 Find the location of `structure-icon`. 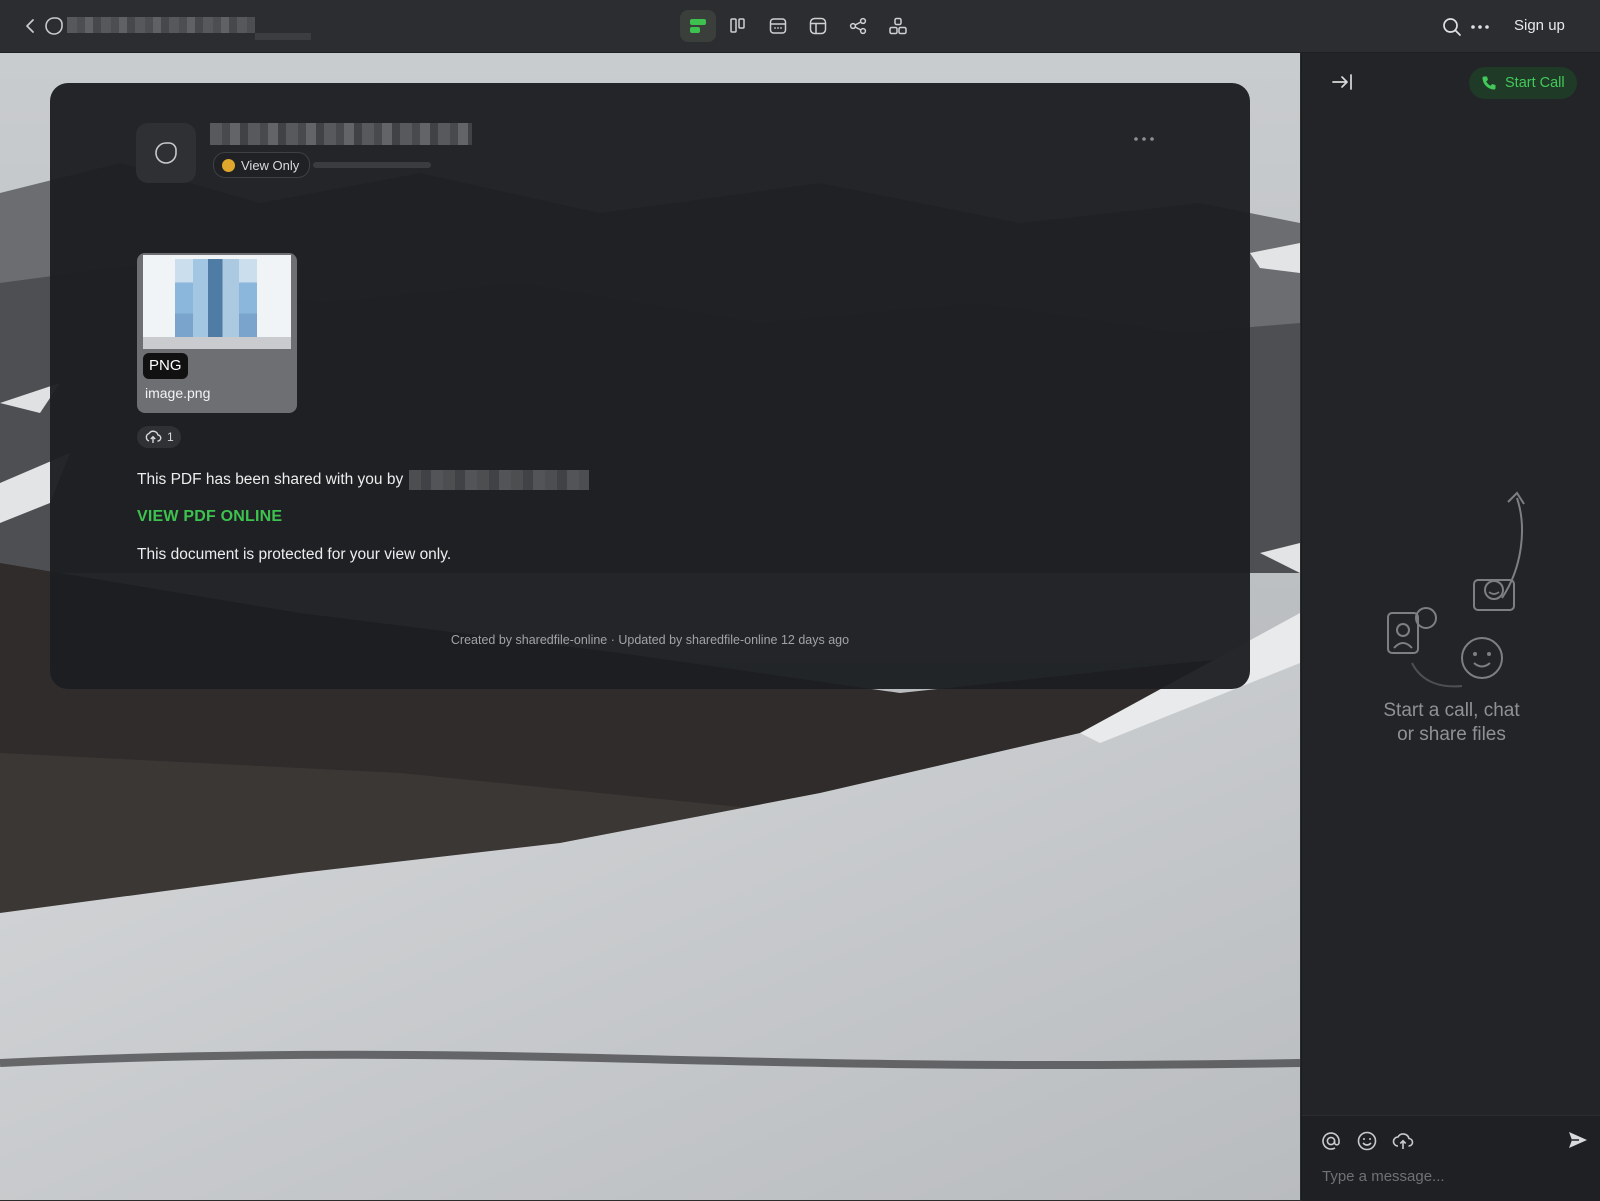

structure-icon is located at coordinates (898, 26).